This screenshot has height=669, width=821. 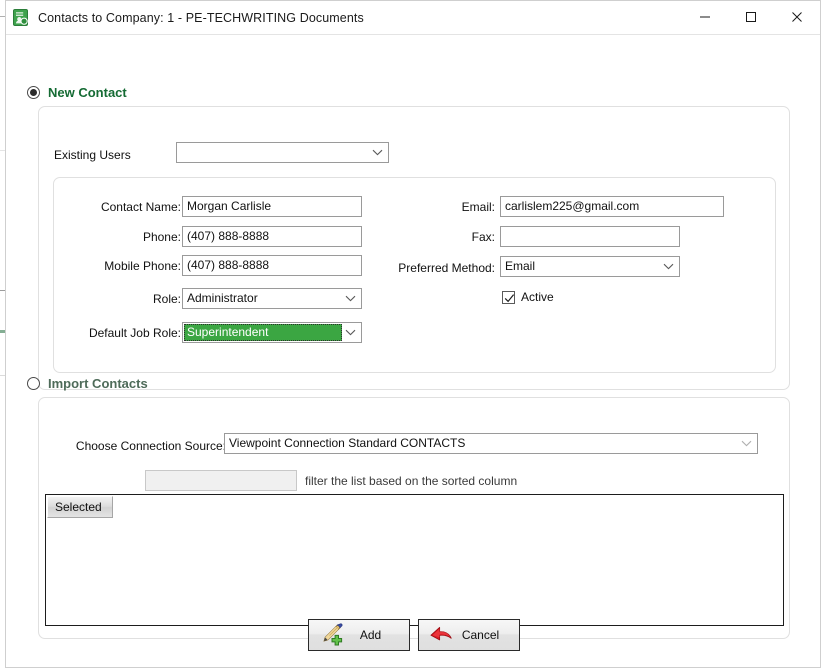 I want to click on pen-plus-icon, so click(x=331, y=635).